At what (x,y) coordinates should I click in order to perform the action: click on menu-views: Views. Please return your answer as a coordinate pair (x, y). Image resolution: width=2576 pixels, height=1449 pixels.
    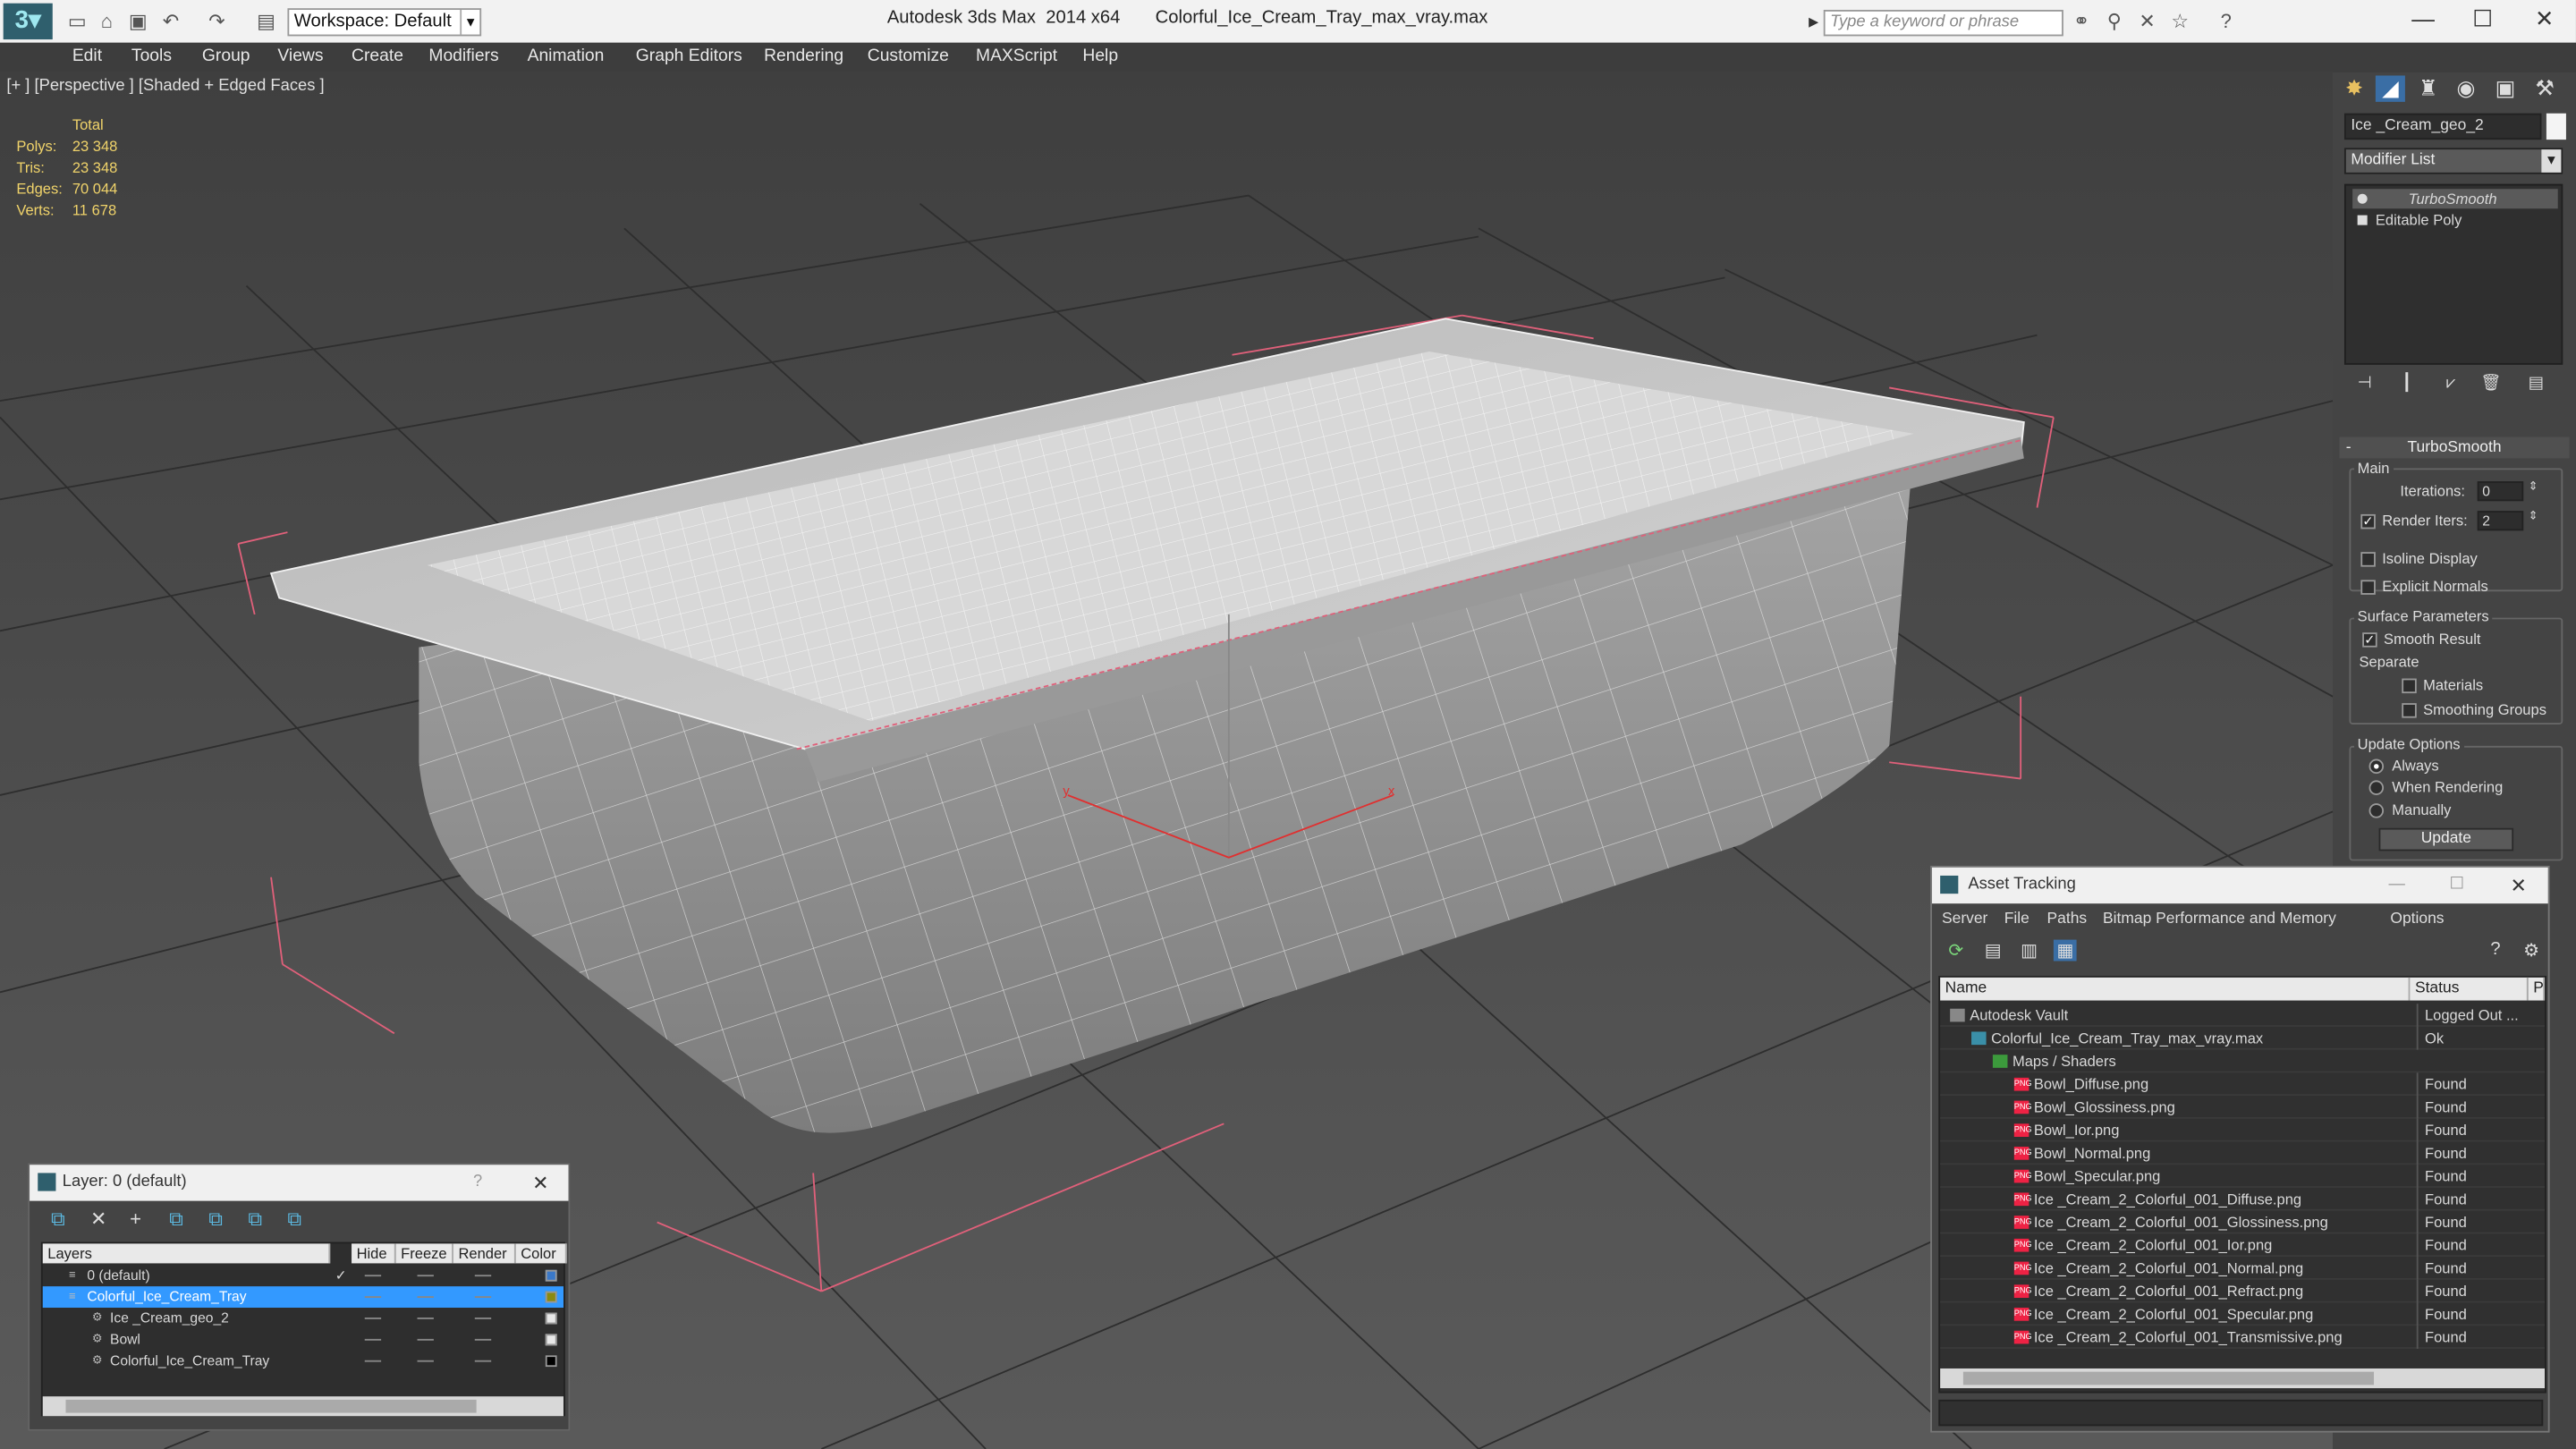
    Looking at the image, I should click on (300, 55).